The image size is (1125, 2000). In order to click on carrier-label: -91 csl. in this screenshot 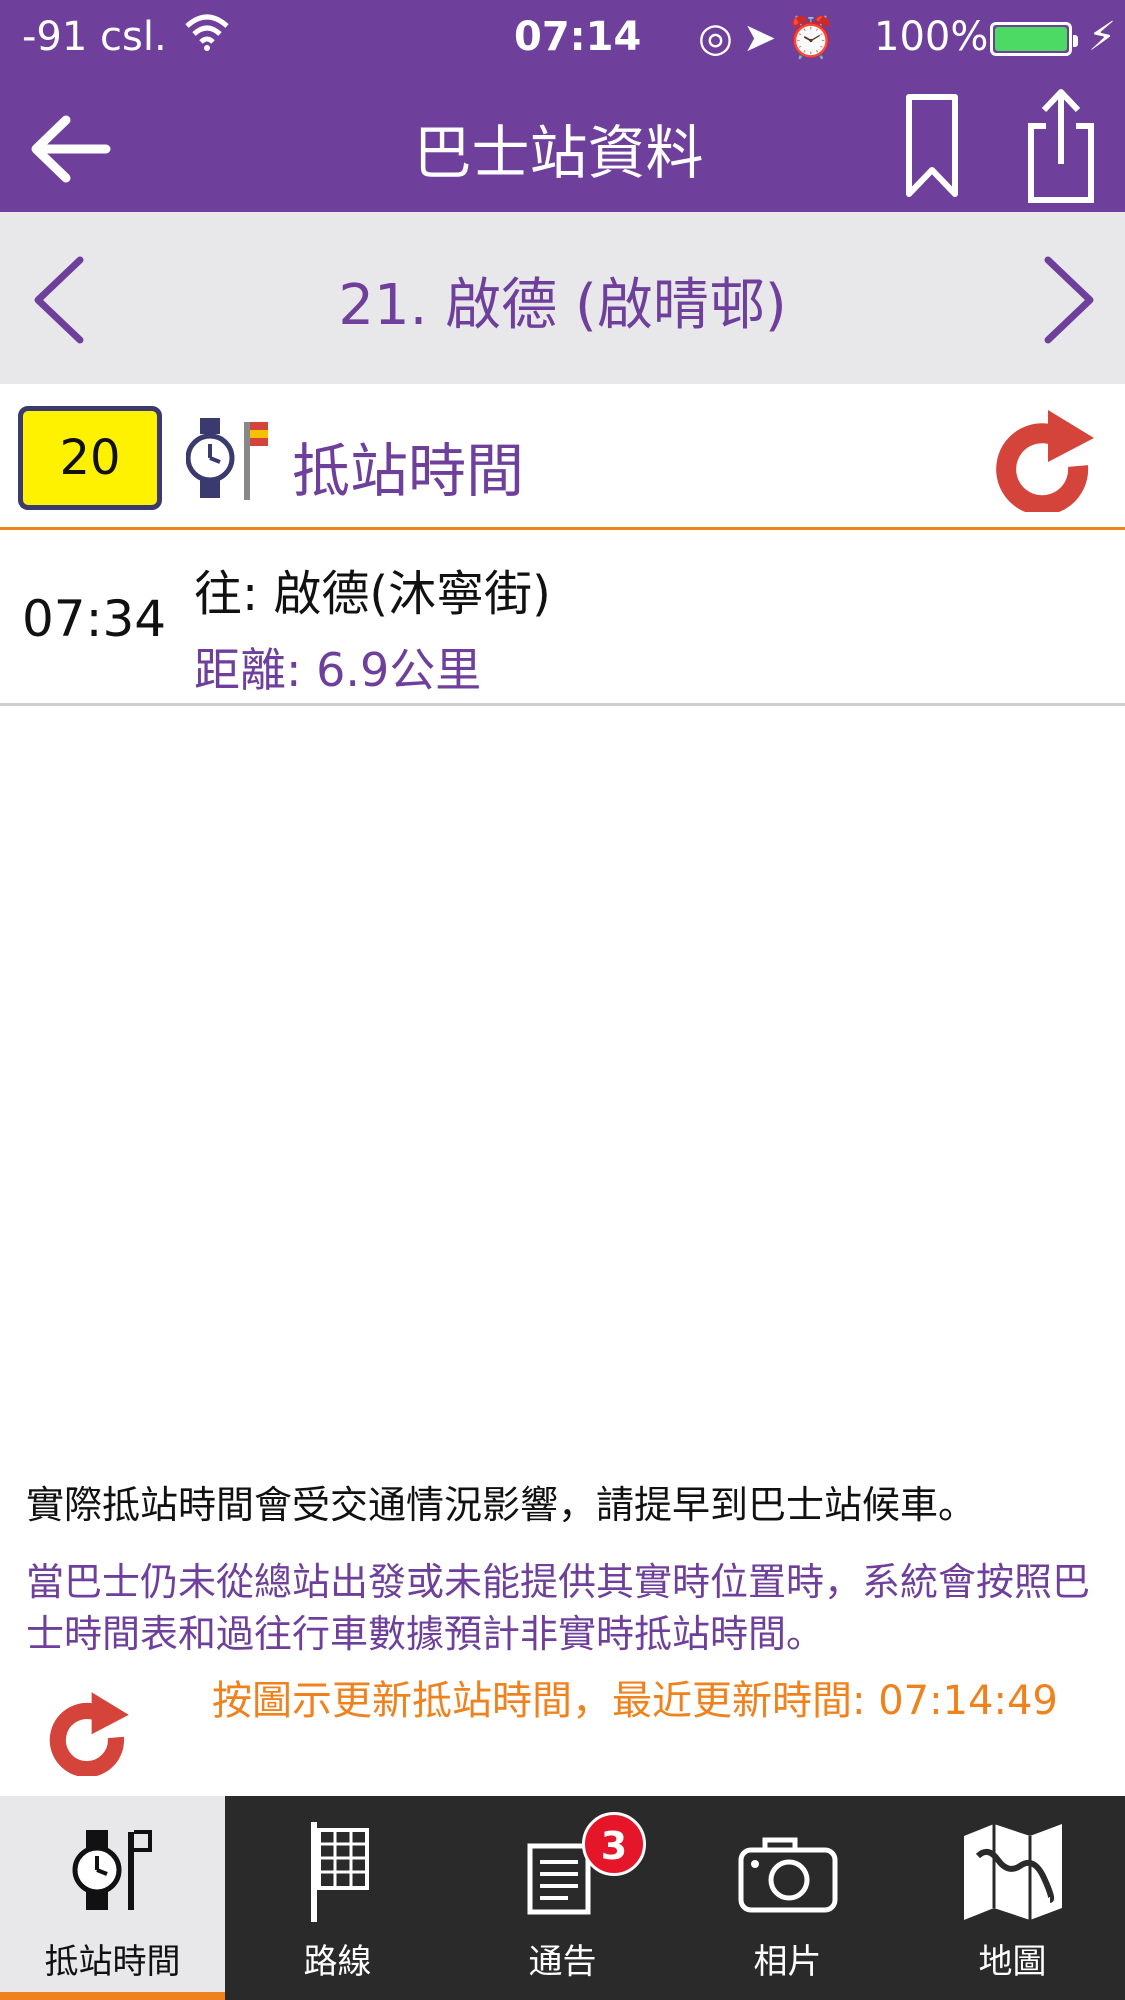, I will do `click(94, 37)`.